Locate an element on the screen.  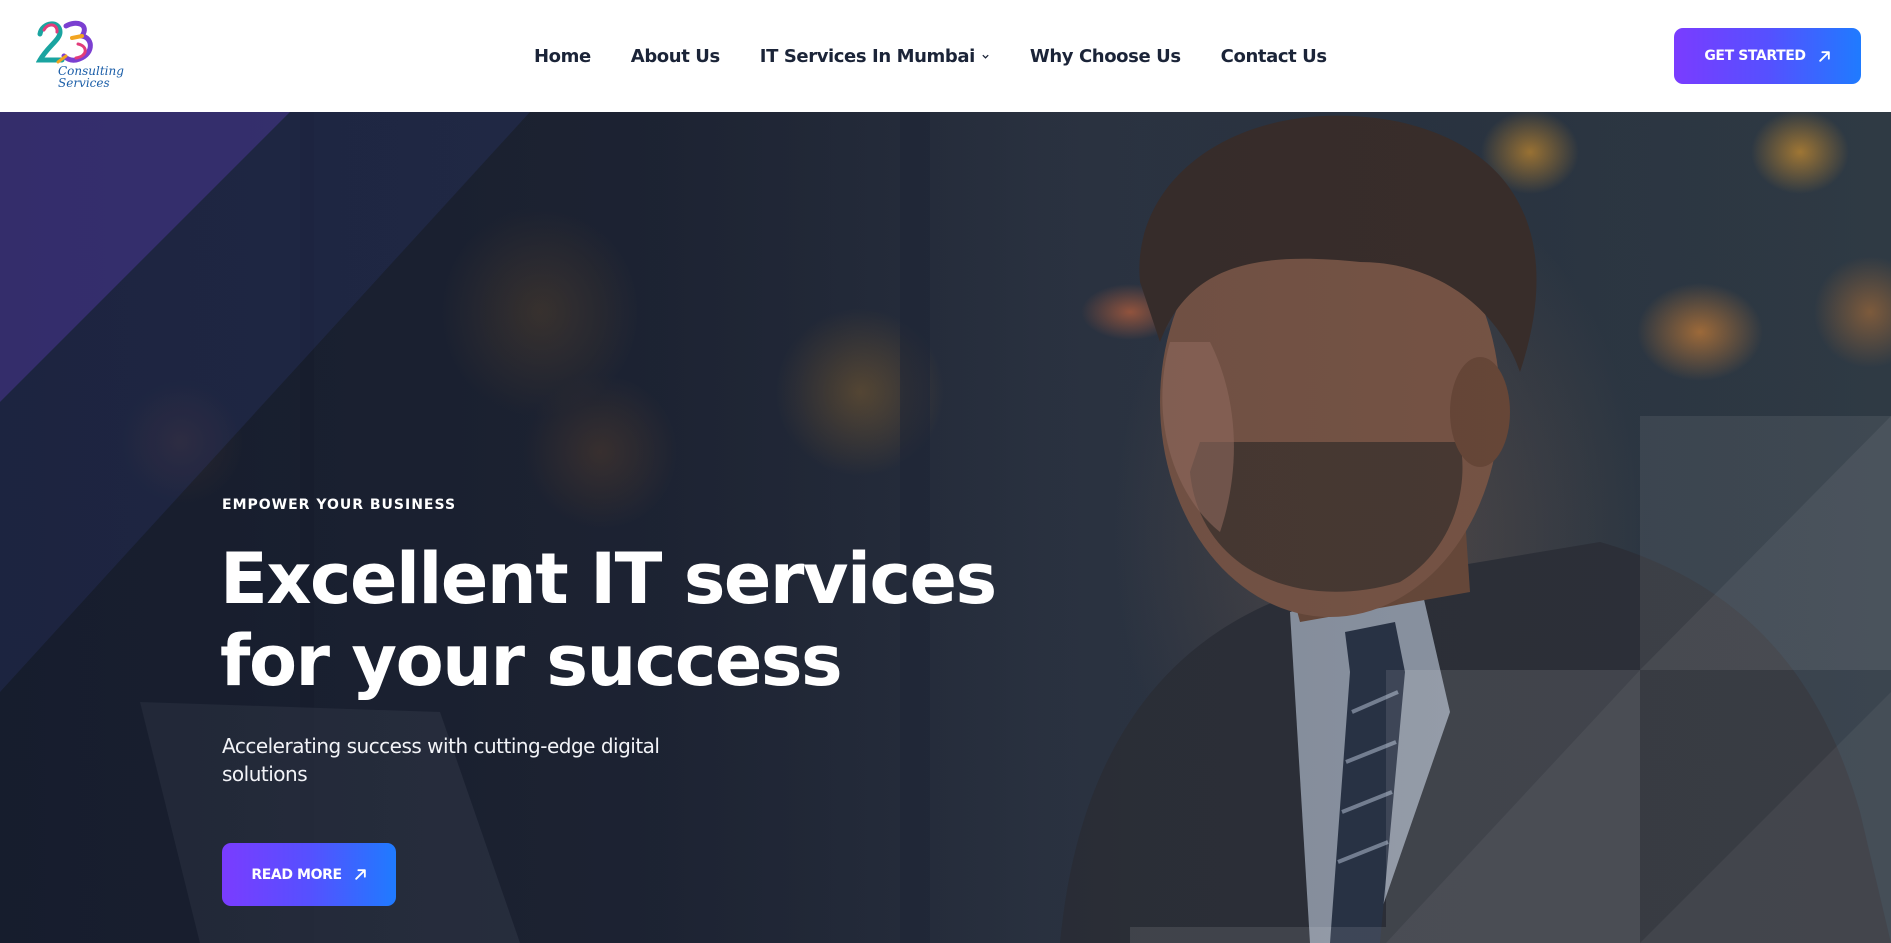
nav-item-label: Contact Us is located at coordinates (1273, 56).